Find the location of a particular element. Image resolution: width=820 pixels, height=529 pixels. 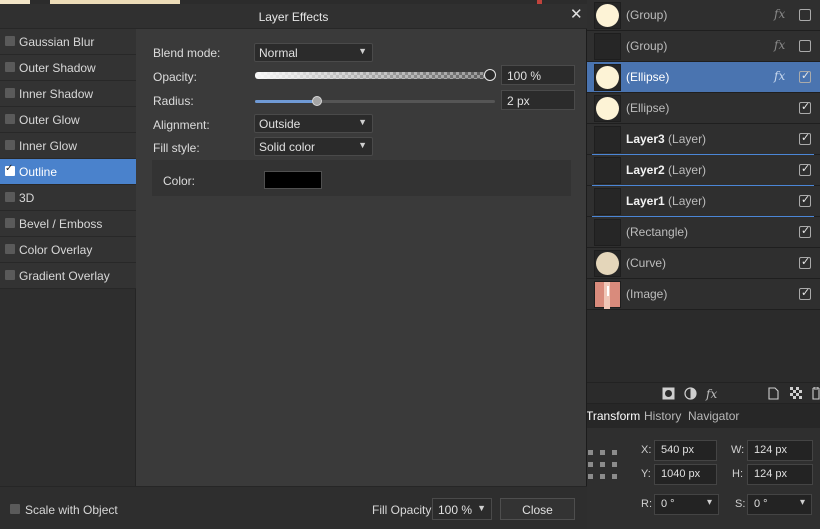

effect-item-gaussian-blur: Gaussian Blur is located at coordinates (68, 42).